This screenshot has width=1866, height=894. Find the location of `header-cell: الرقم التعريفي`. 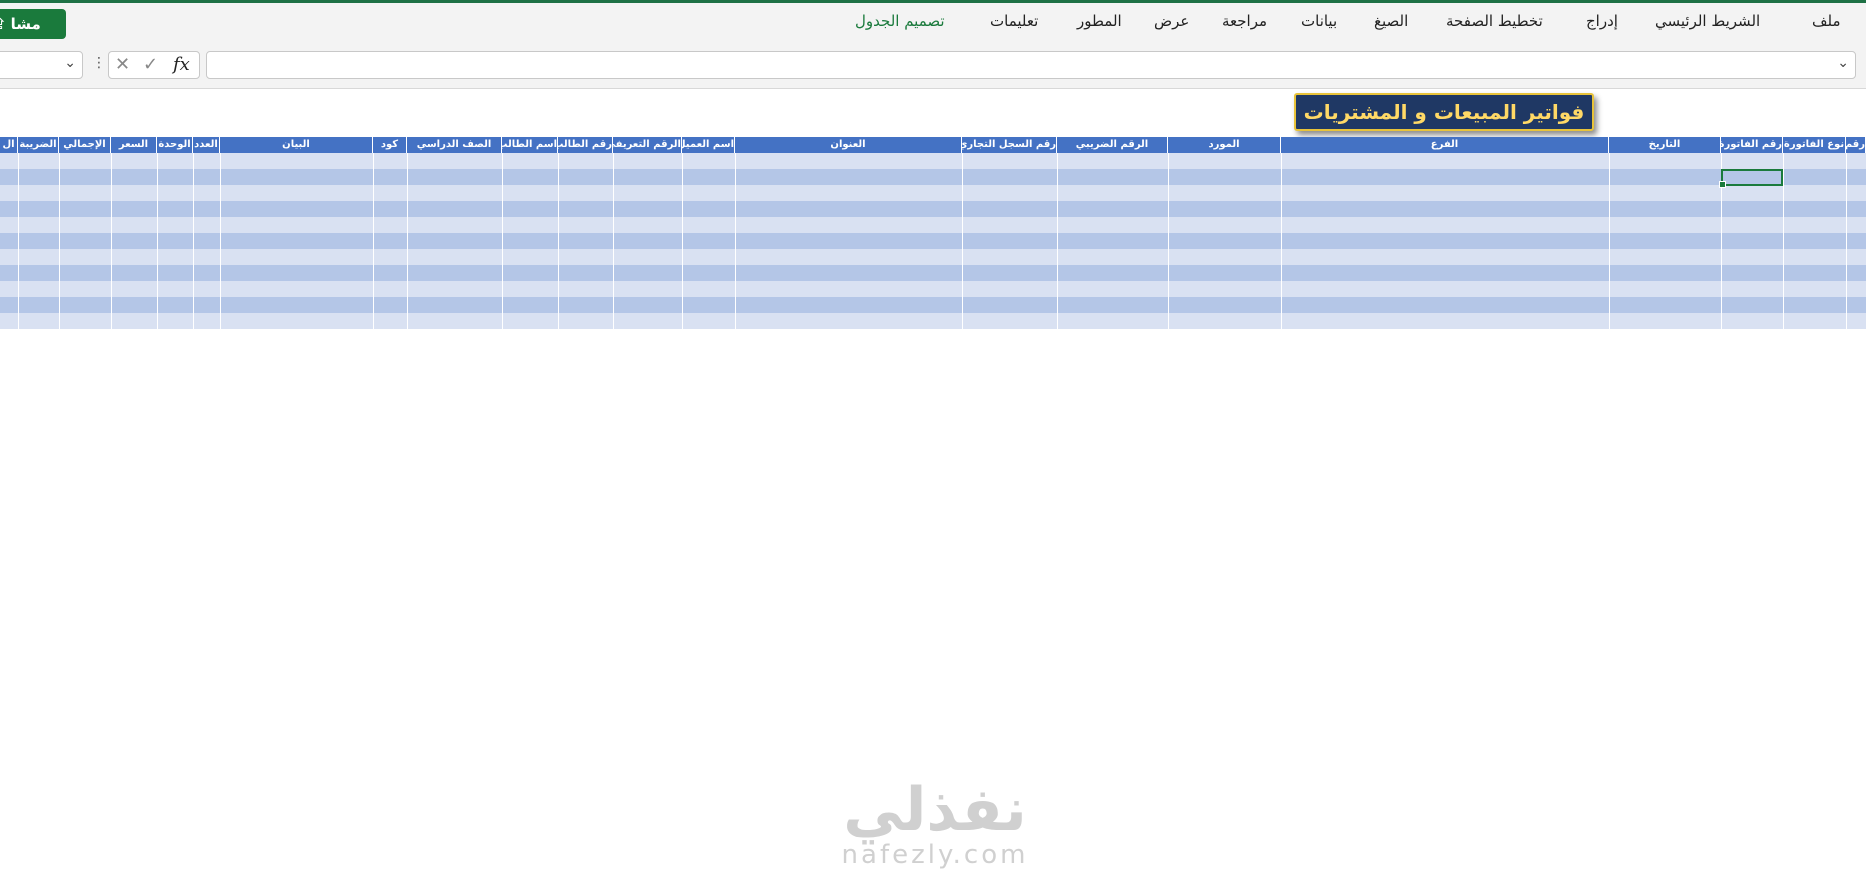

header-cell: الرقم التعريفي is located at coordinates (647, 145).